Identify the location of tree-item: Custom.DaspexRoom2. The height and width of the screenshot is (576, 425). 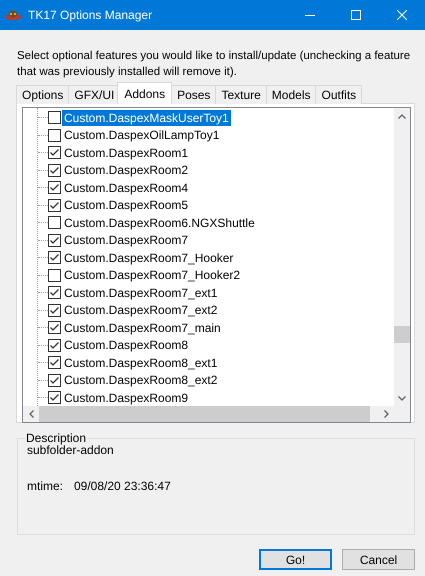
(126, 170).